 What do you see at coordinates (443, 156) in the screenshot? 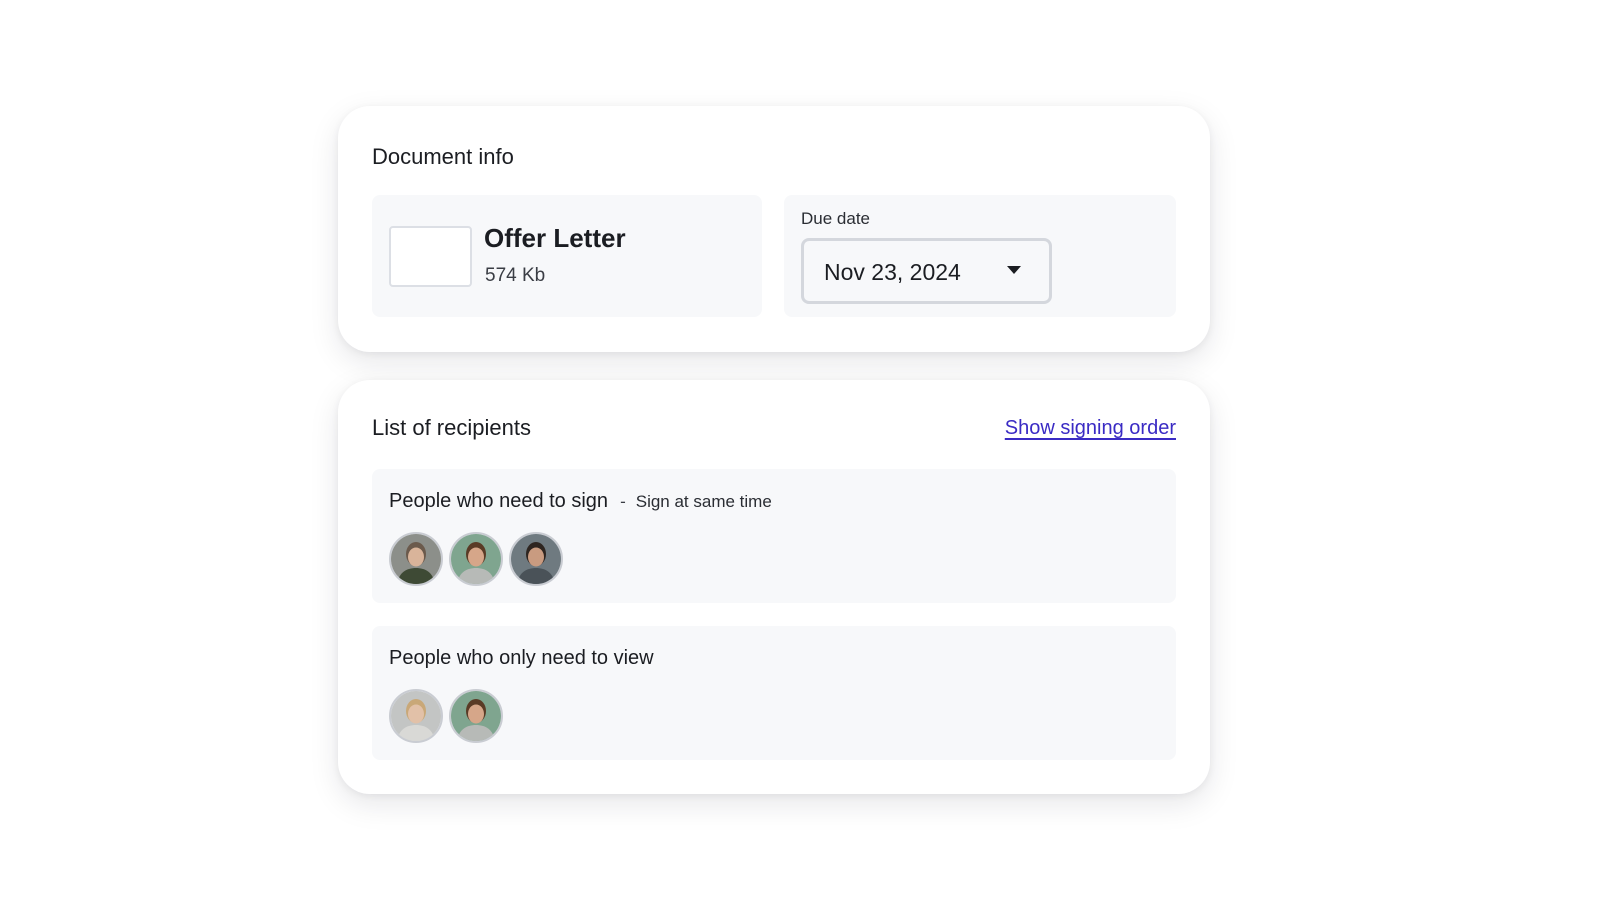
I see `document-info-title: Document info` at bounding box center [443, 156].